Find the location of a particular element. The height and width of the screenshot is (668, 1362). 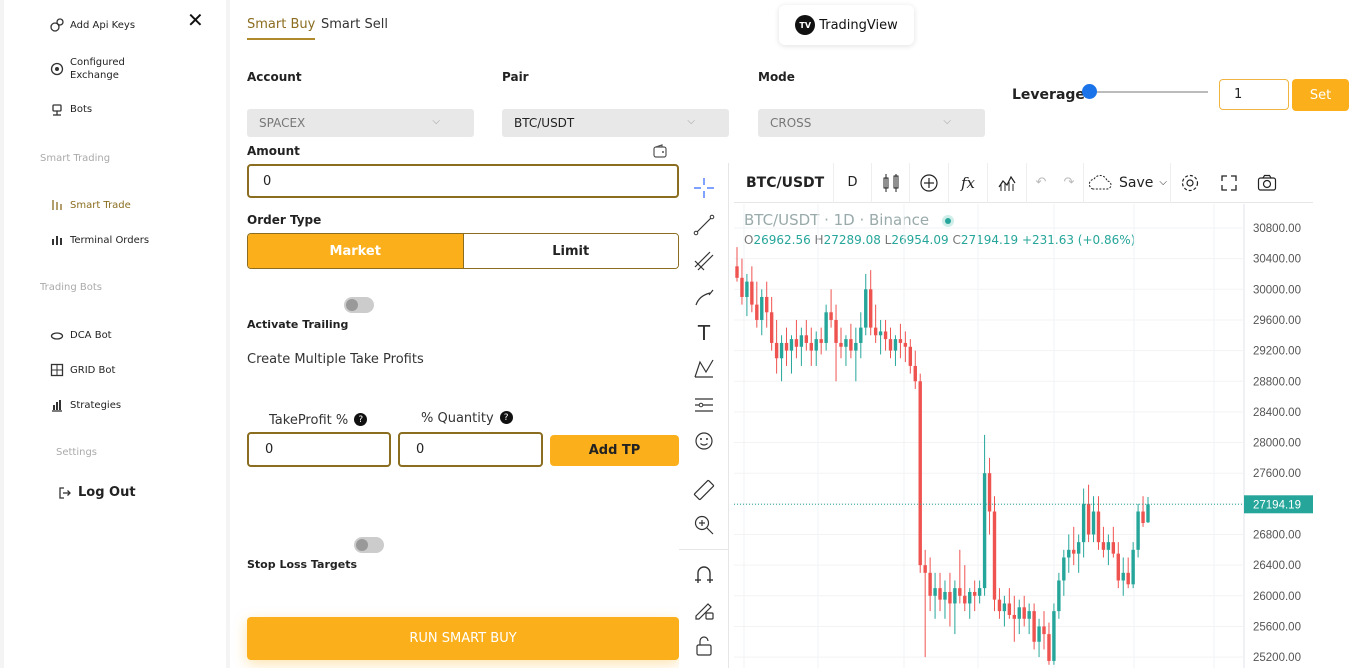

magnet-icon is located at coordinates (704, 575).